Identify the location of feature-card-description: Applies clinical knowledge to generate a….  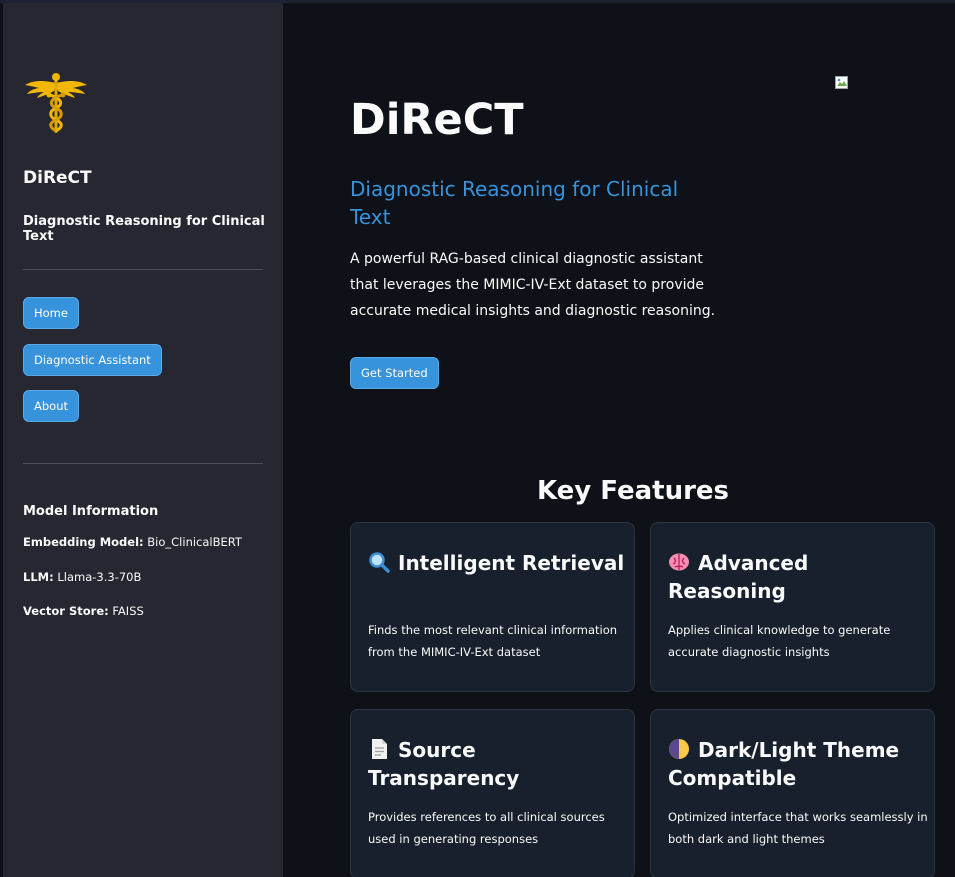
(779, 641).